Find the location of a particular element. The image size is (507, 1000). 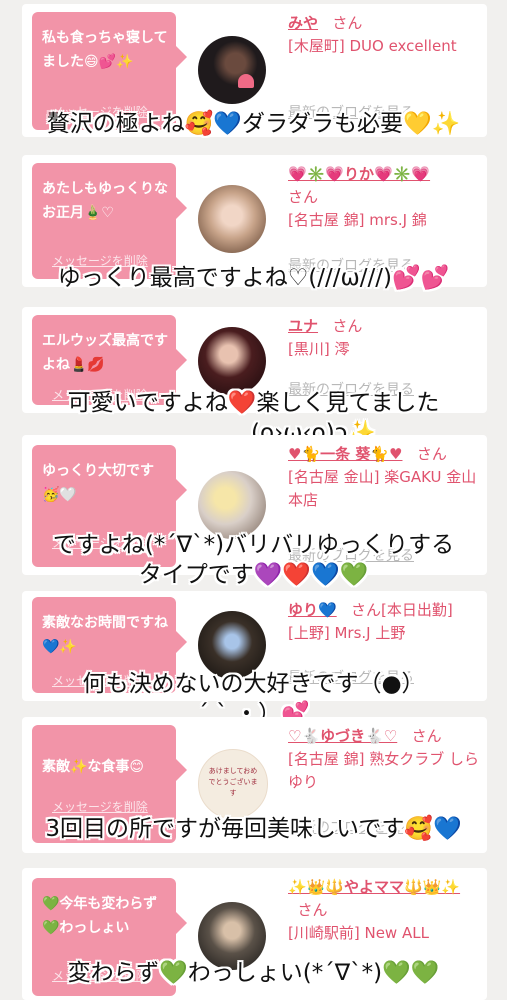

cast-name-link: ✨👑🔱やよママ🔱👑✨ is located at coordinates (374, 887).